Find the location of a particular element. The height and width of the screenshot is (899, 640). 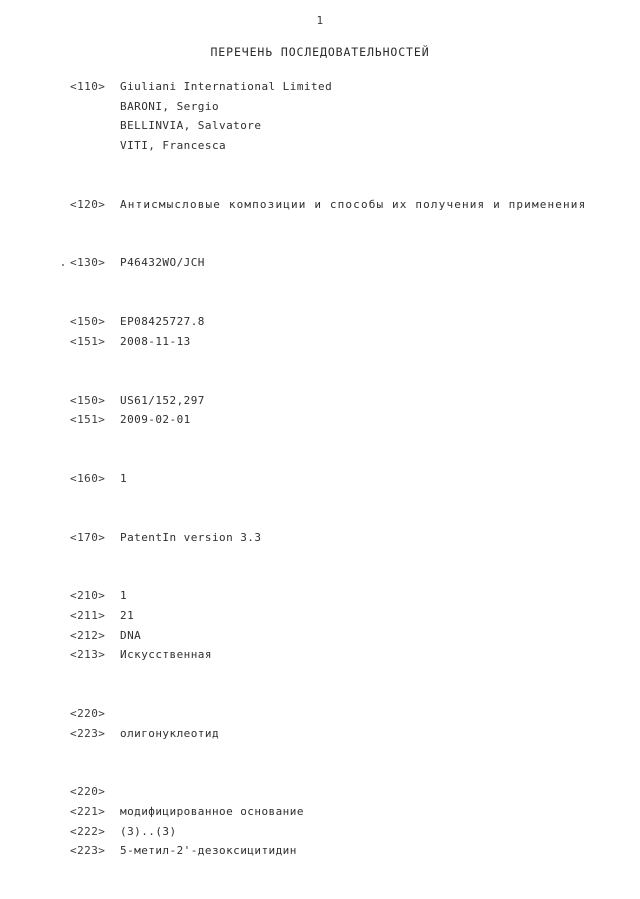

applicant-line: <110> Giuliani International Limited is located at coordinates (320, 90).